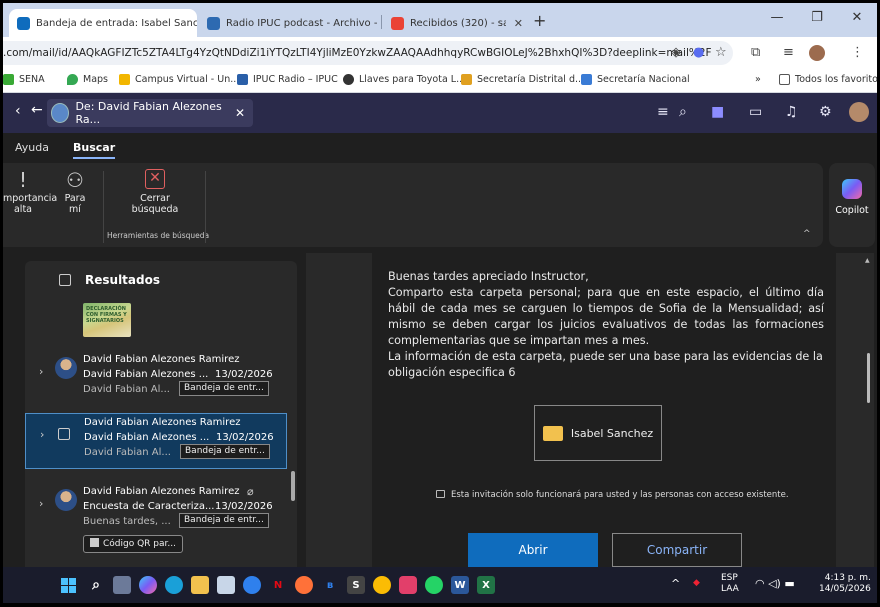 The image size is (880, 607). What do you see at coordinates (250, 491) in the screenshot?
I see `paperclip-icon: ⌀` at bounding box center [250, 491].